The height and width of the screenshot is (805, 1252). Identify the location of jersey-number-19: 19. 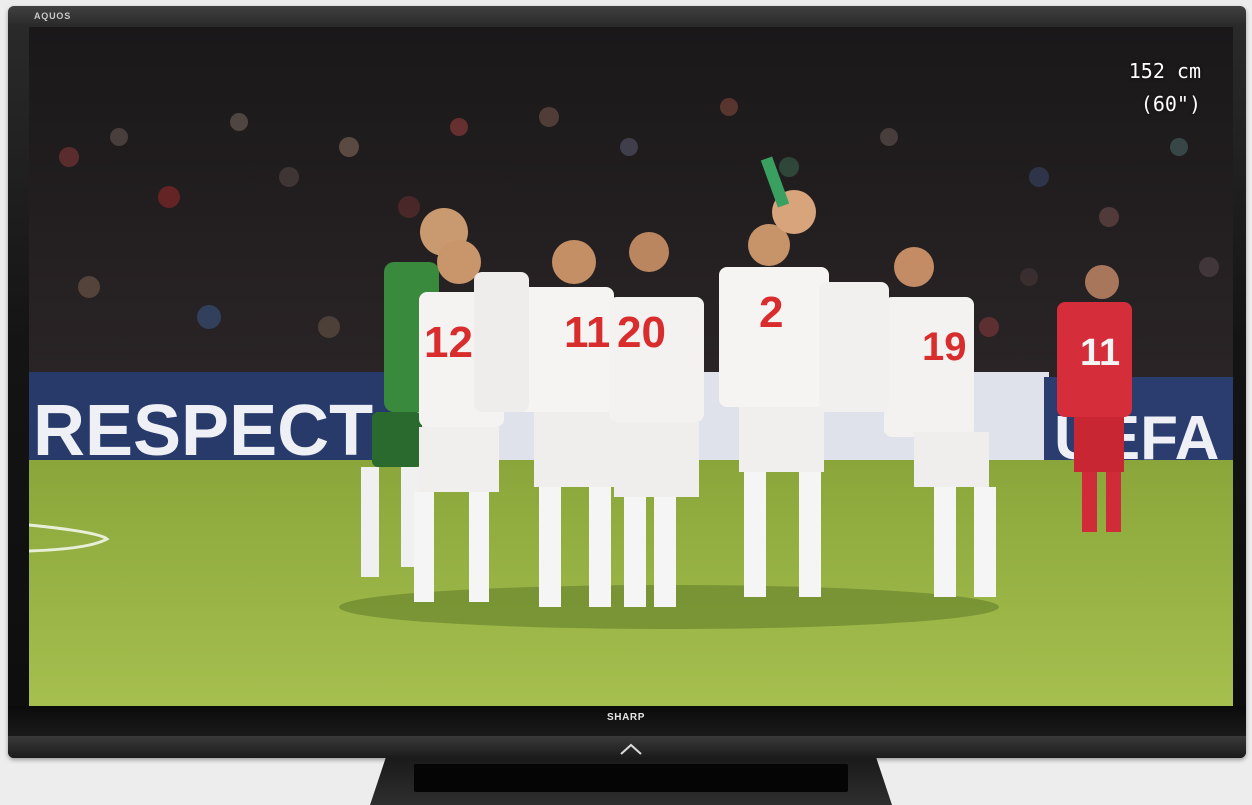
(944, 347).